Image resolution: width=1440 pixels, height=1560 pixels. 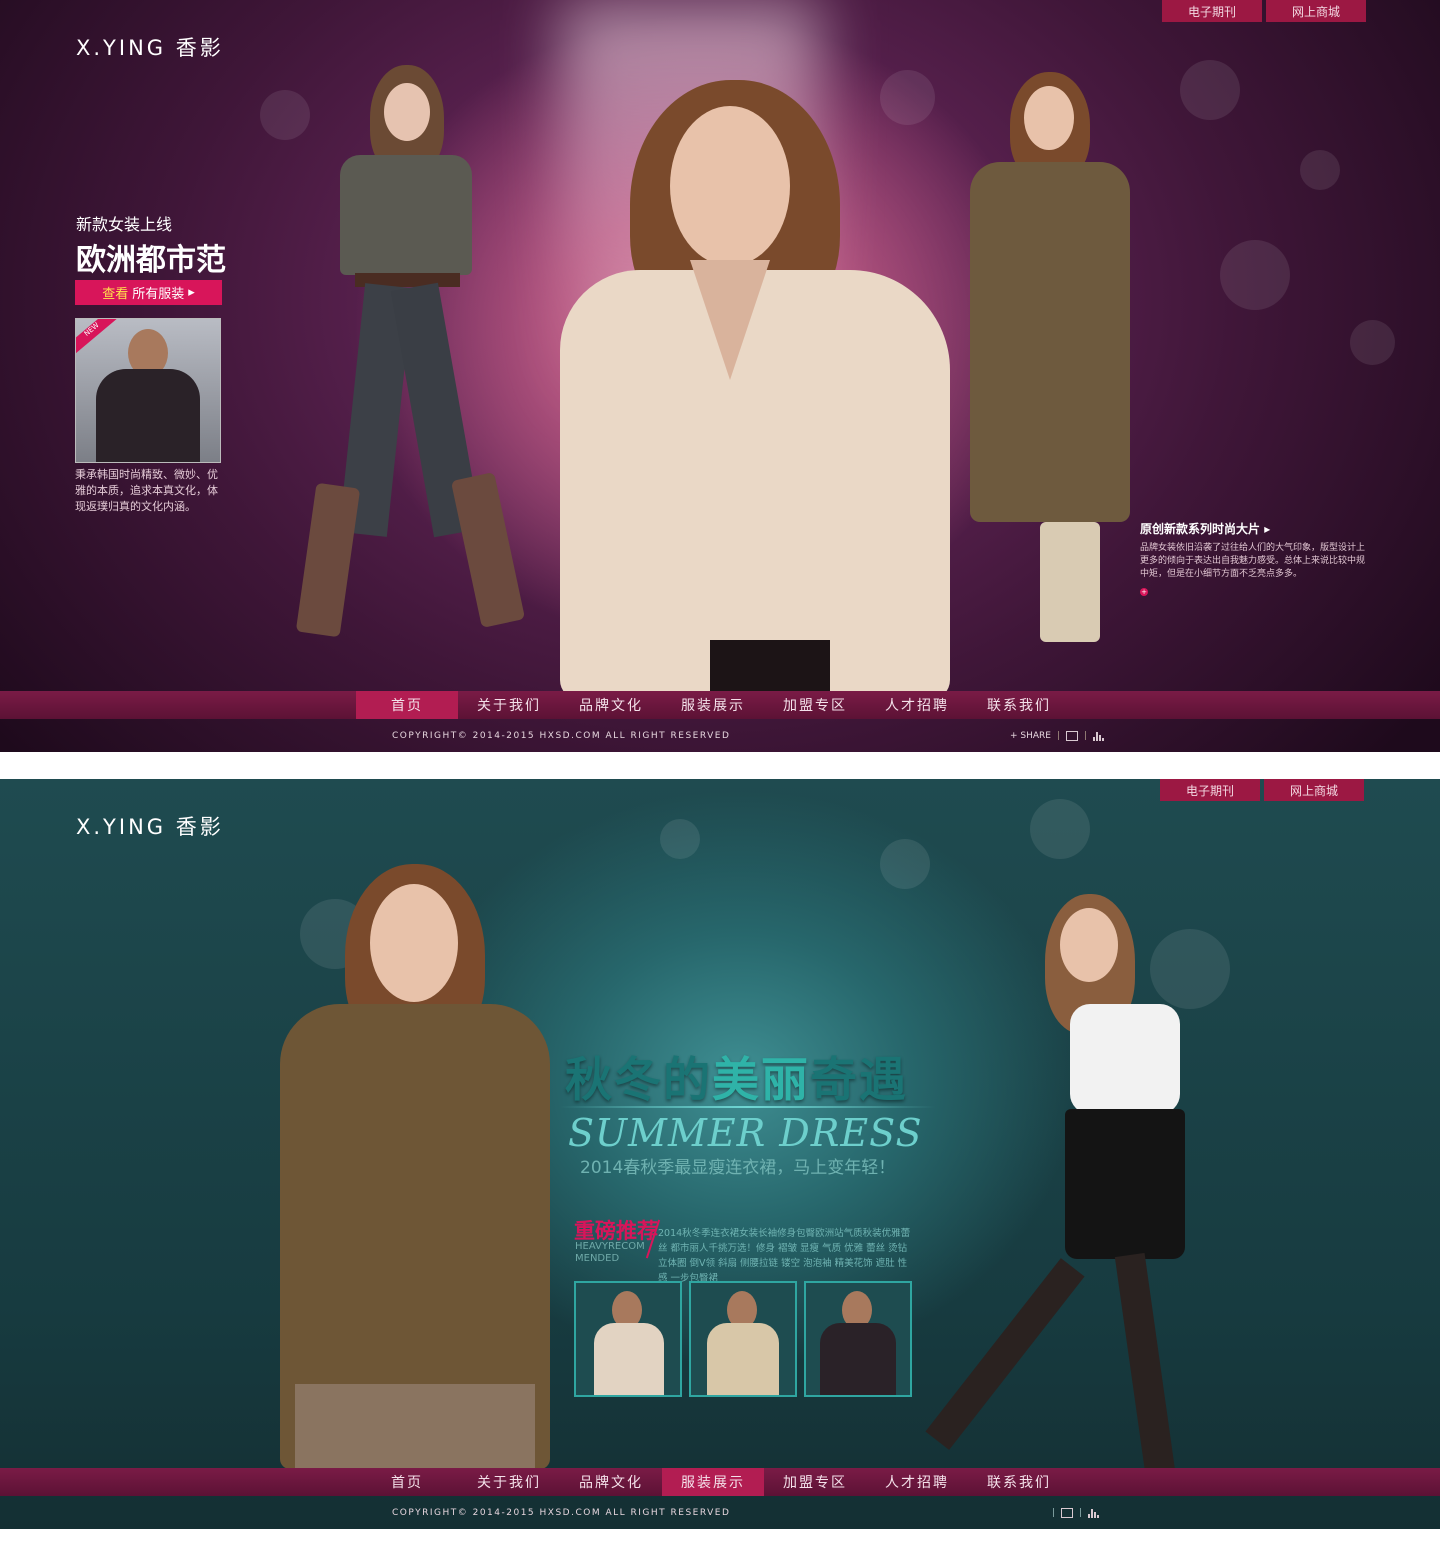 I want to click on view-all-clothing-button: 查看 所有服装 ▸, so click(x=148, y=292).